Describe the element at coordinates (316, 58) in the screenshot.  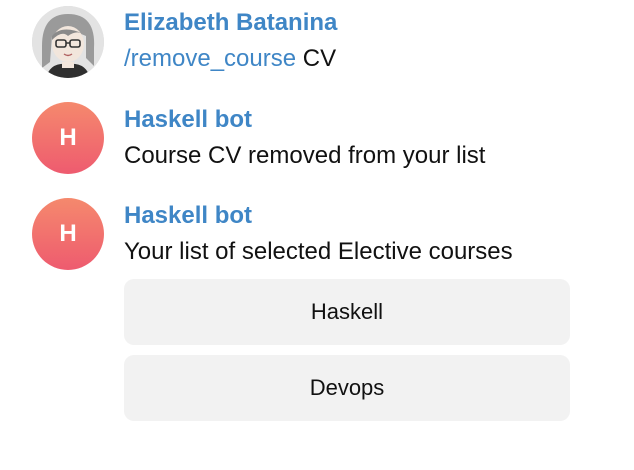
I see `command-argument: CV` at that location.